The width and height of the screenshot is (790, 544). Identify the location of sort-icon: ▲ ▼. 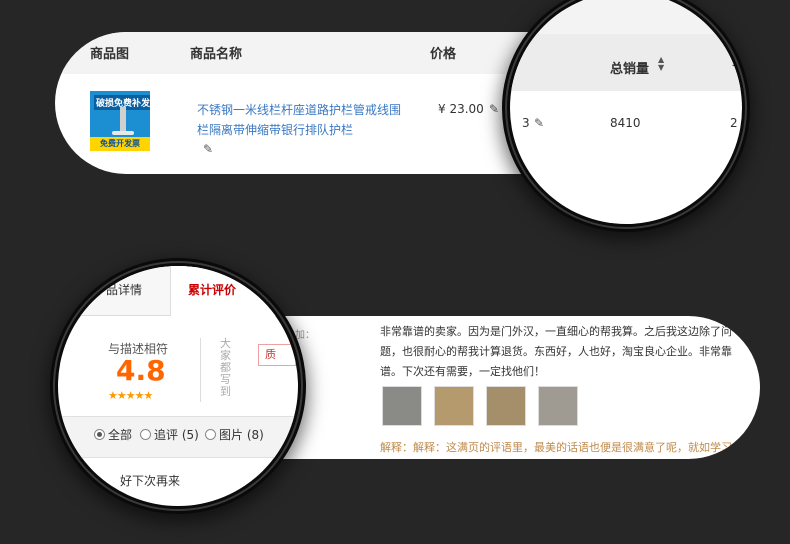
(661, 64).